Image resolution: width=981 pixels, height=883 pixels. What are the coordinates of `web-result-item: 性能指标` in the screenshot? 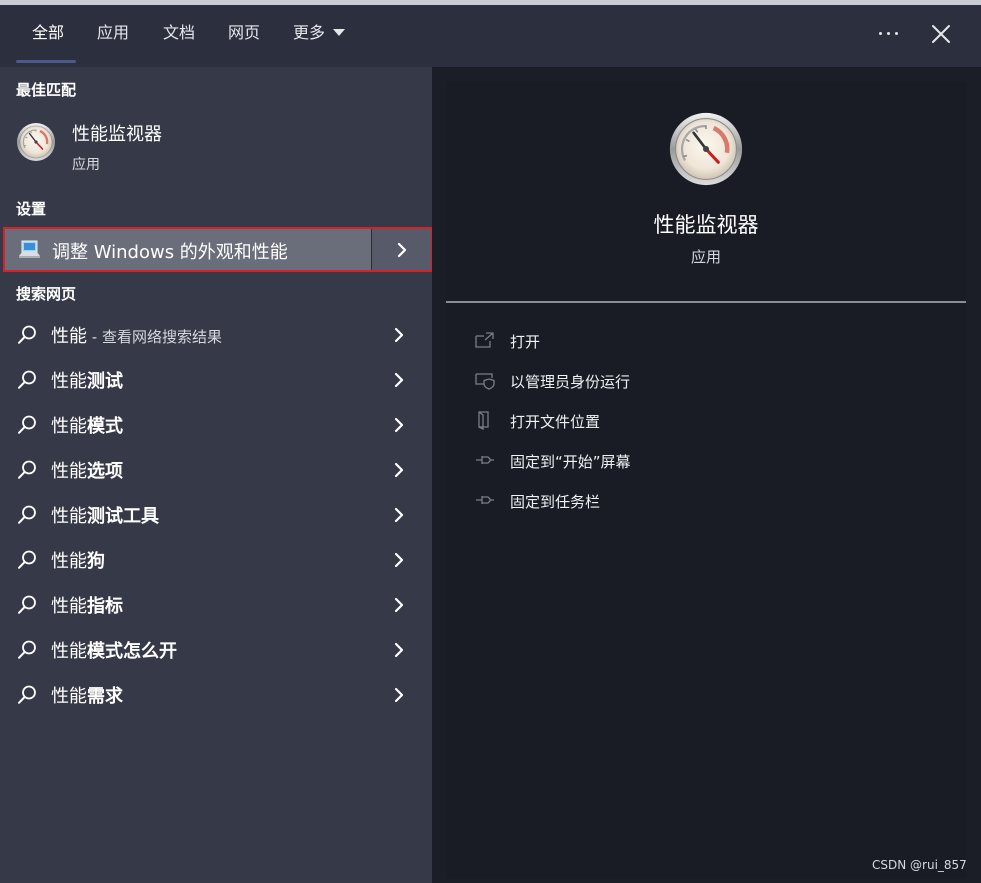 It's located at (216, 604).